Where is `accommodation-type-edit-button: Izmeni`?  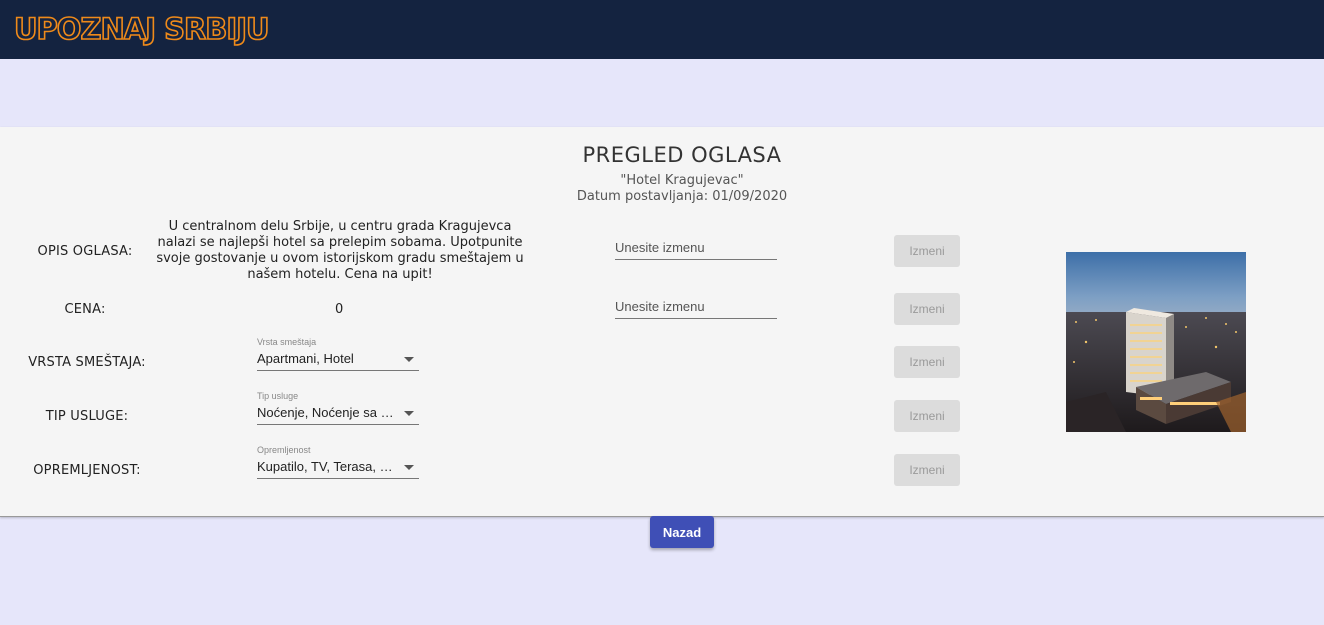 accommodation-type-edit-button: Izmeni is located at coordinates (927, 362).